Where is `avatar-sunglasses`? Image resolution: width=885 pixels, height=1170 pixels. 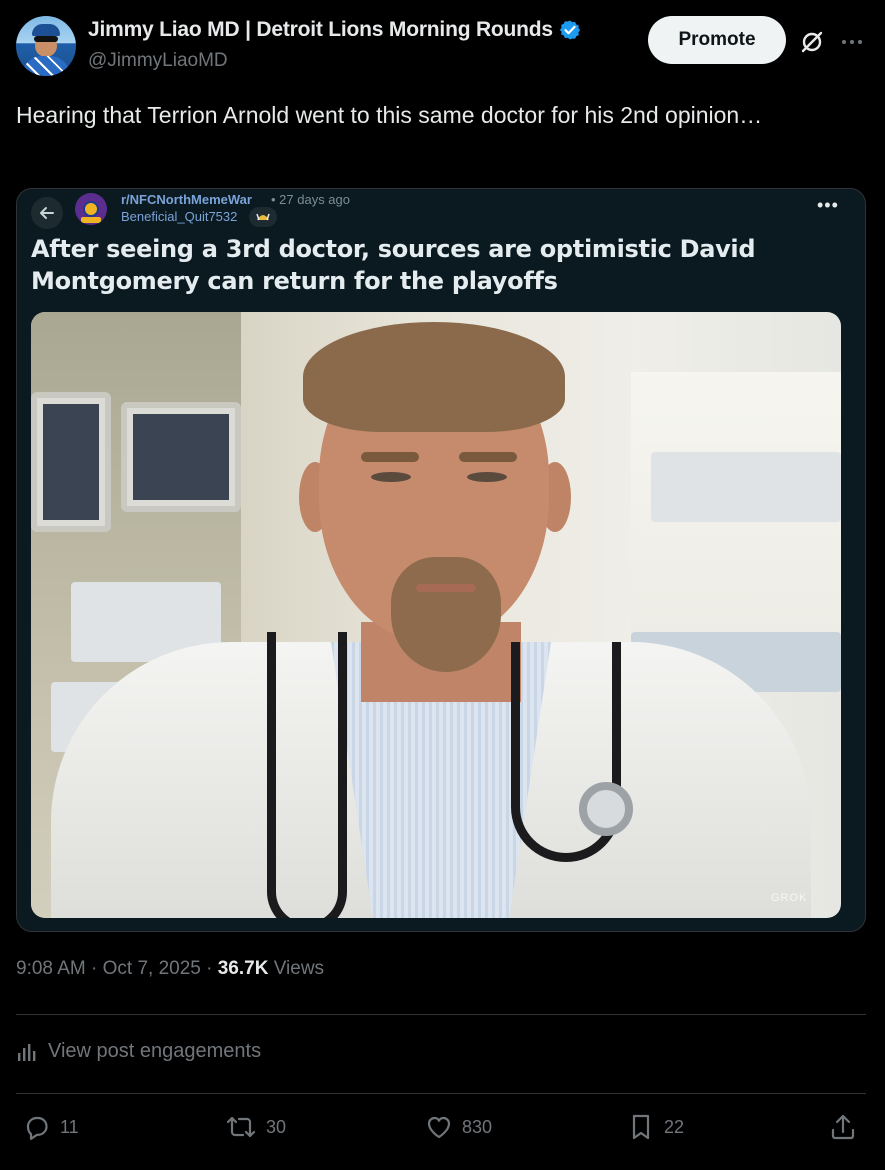
avatar-sunglasses is located at coordinates (46, 39).